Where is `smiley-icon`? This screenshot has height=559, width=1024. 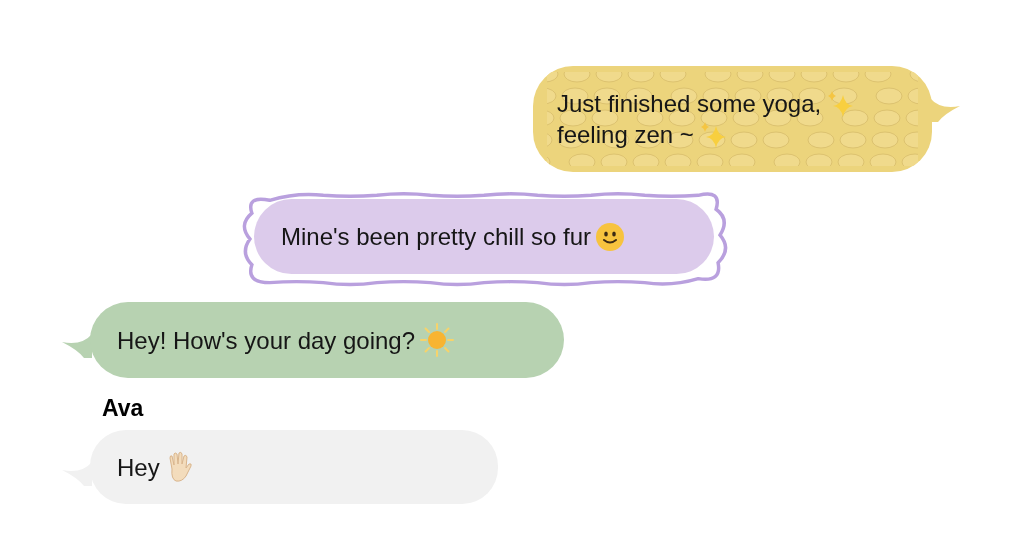
smiley-icon is located at coordinates (610, 236).